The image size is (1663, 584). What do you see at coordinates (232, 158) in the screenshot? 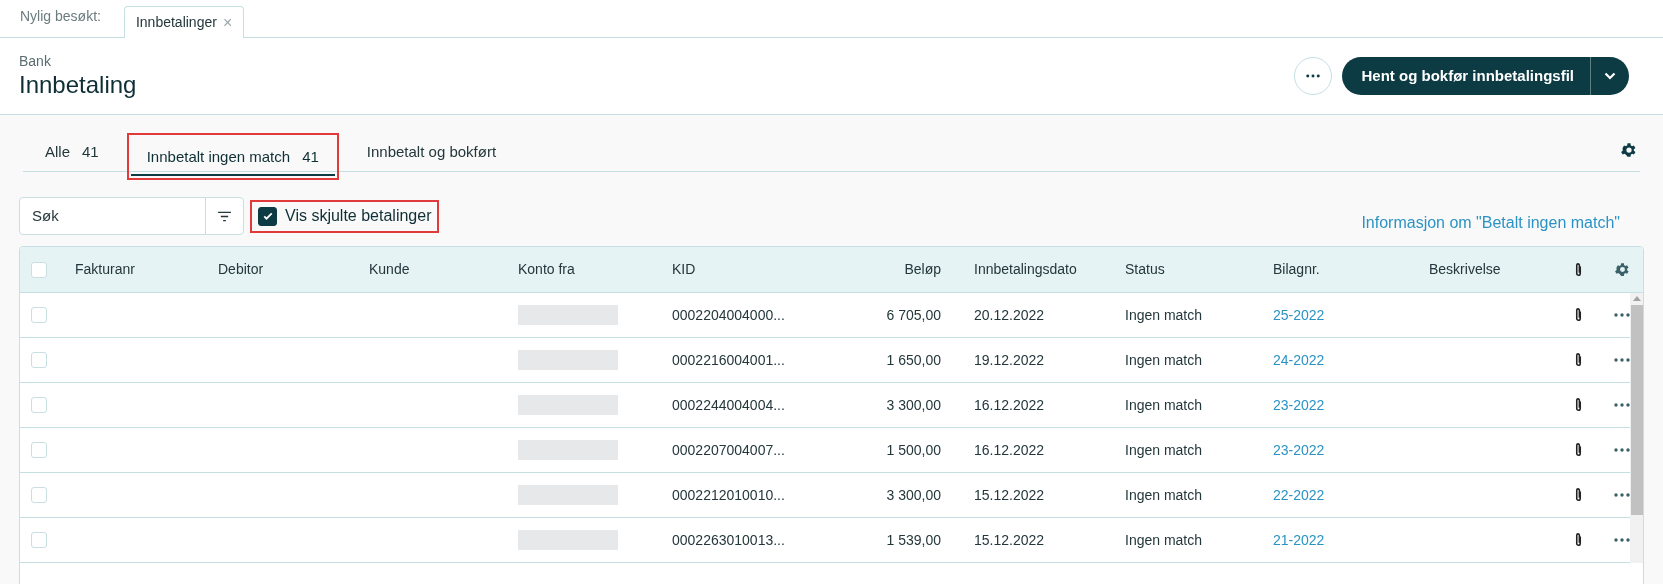
I see `filter-tab: Innbetalt ingen match 41` at bounding box center [232, 158].